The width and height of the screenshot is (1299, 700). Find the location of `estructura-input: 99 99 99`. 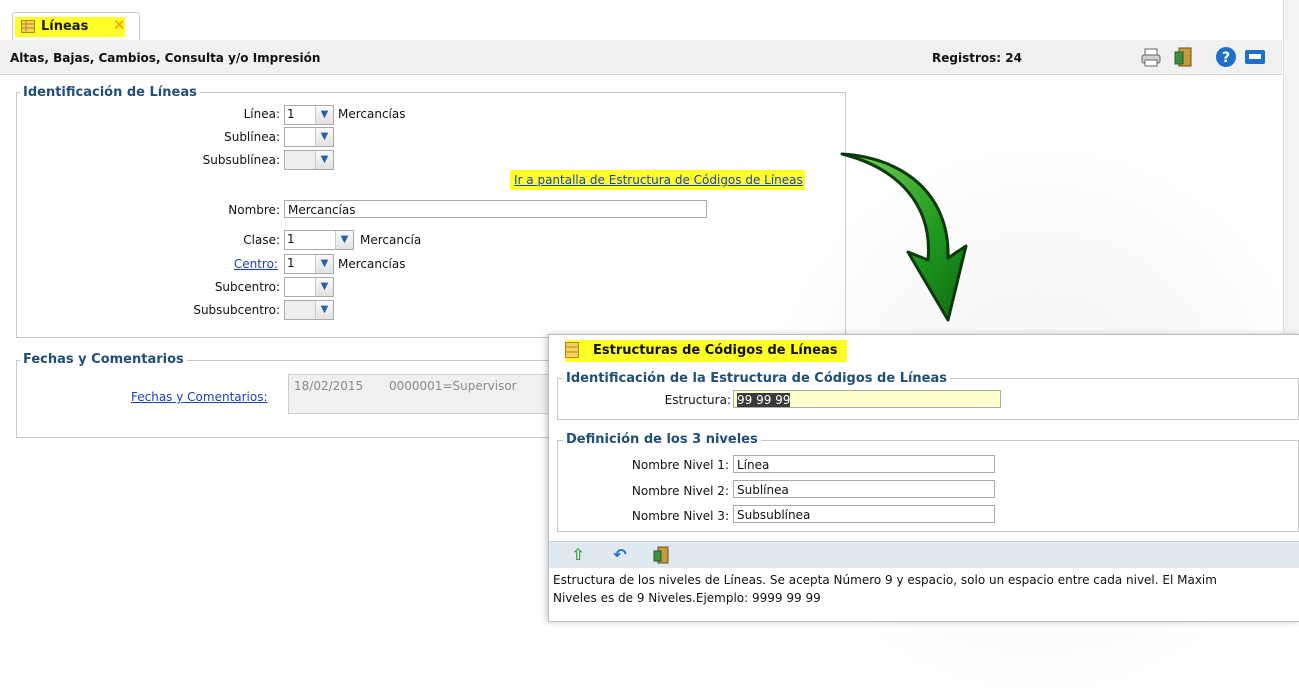

estructura-input: 99 99 99 is located at coordinates (867, 399).